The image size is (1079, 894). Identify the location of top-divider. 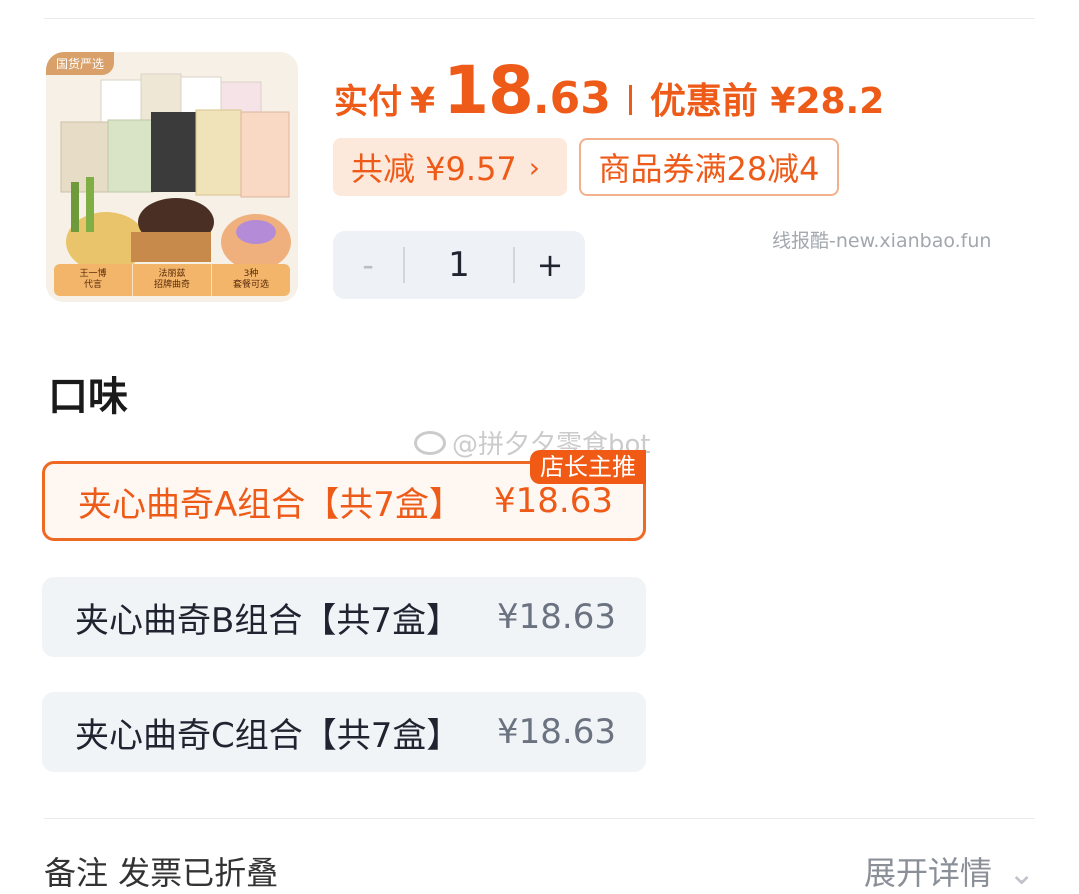
(539, 18).